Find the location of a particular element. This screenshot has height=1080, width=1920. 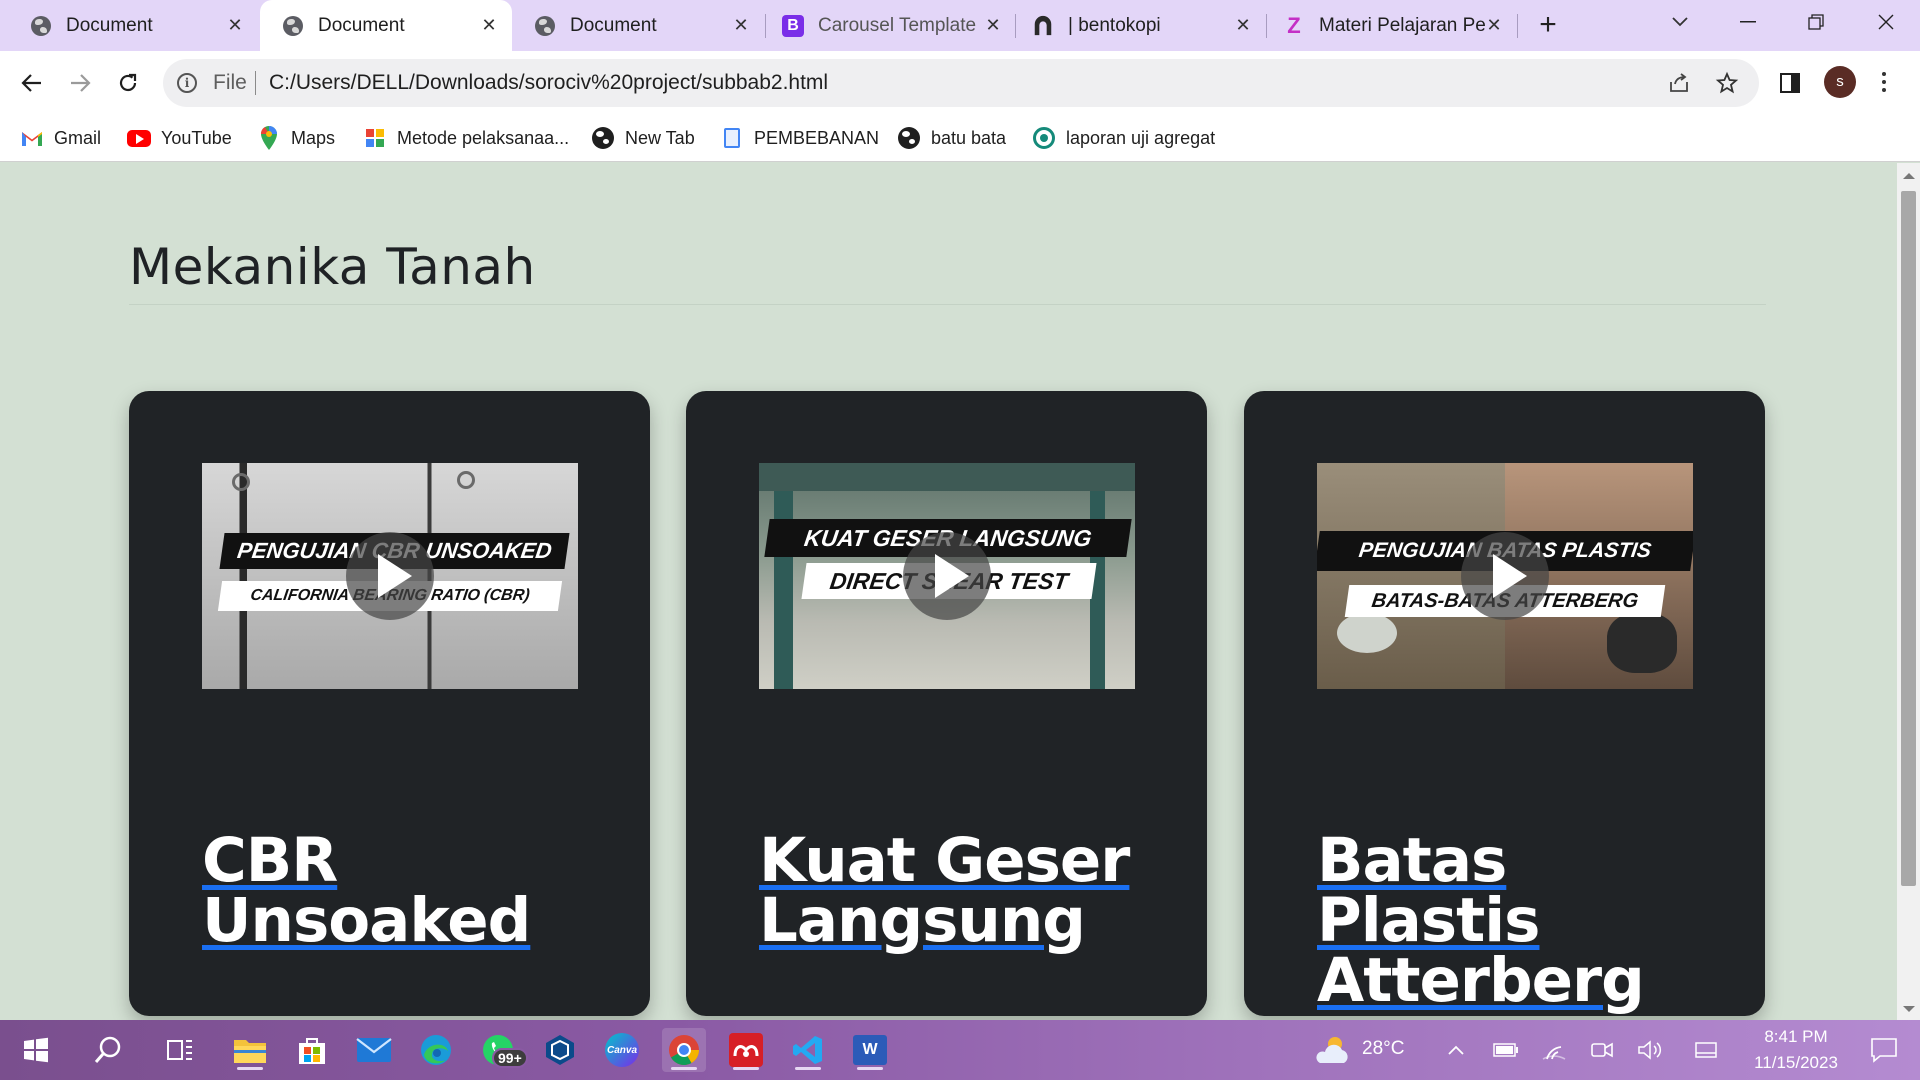

camera-icon is located at coordinates (1602, 1050).